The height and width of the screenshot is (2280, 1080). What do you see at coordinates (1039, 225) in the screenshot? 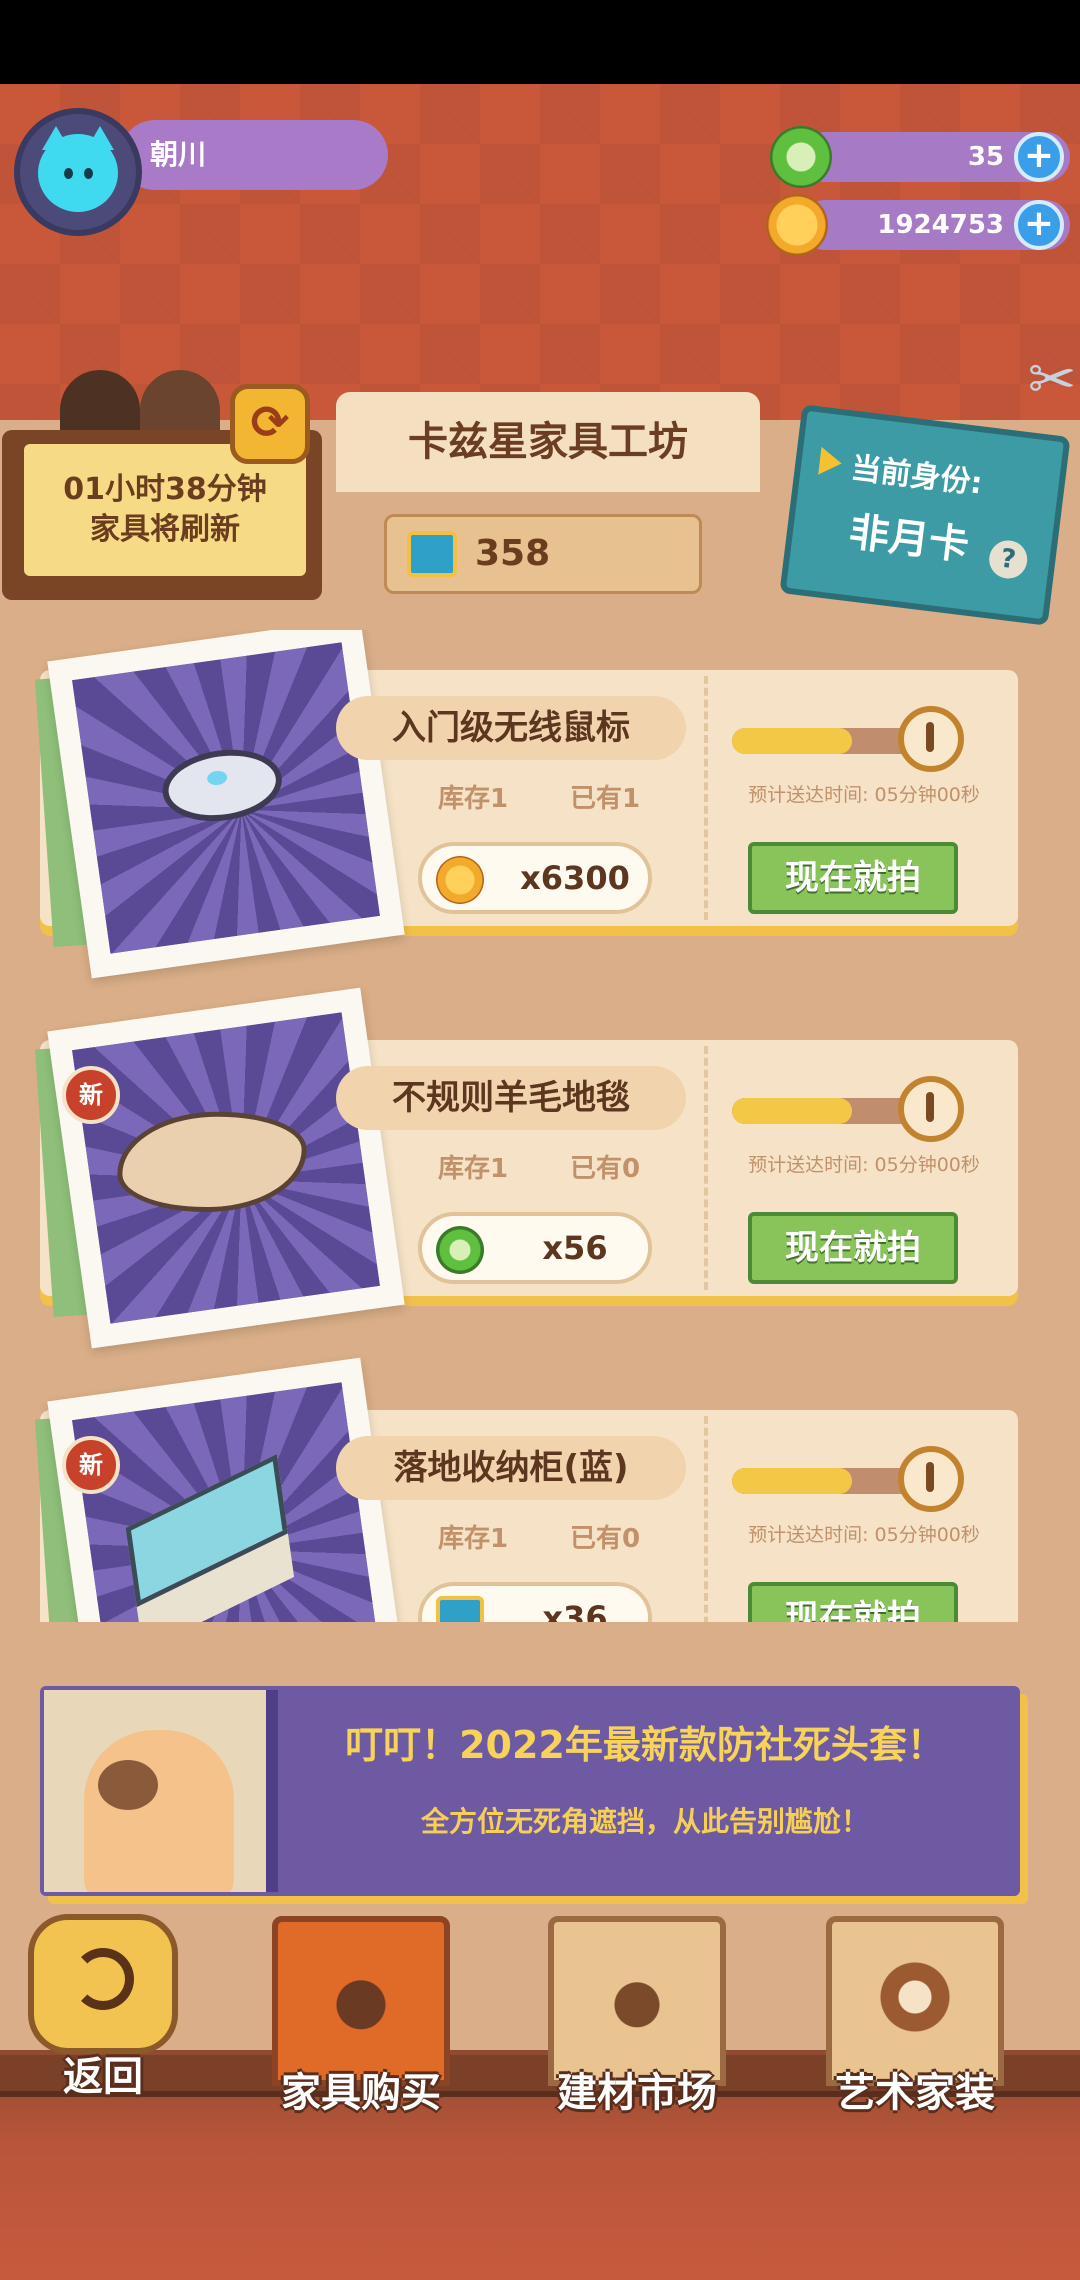
I see `add-coins-button: +` at bounding box center [1039, 225].